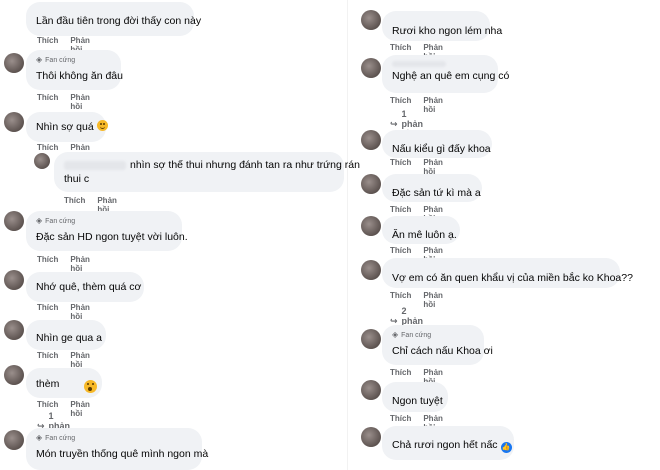 The width and height of the screenshot is (660, 470). I want to click on comment-text: Nghệ an quê em cụng có, so click(451, 76).